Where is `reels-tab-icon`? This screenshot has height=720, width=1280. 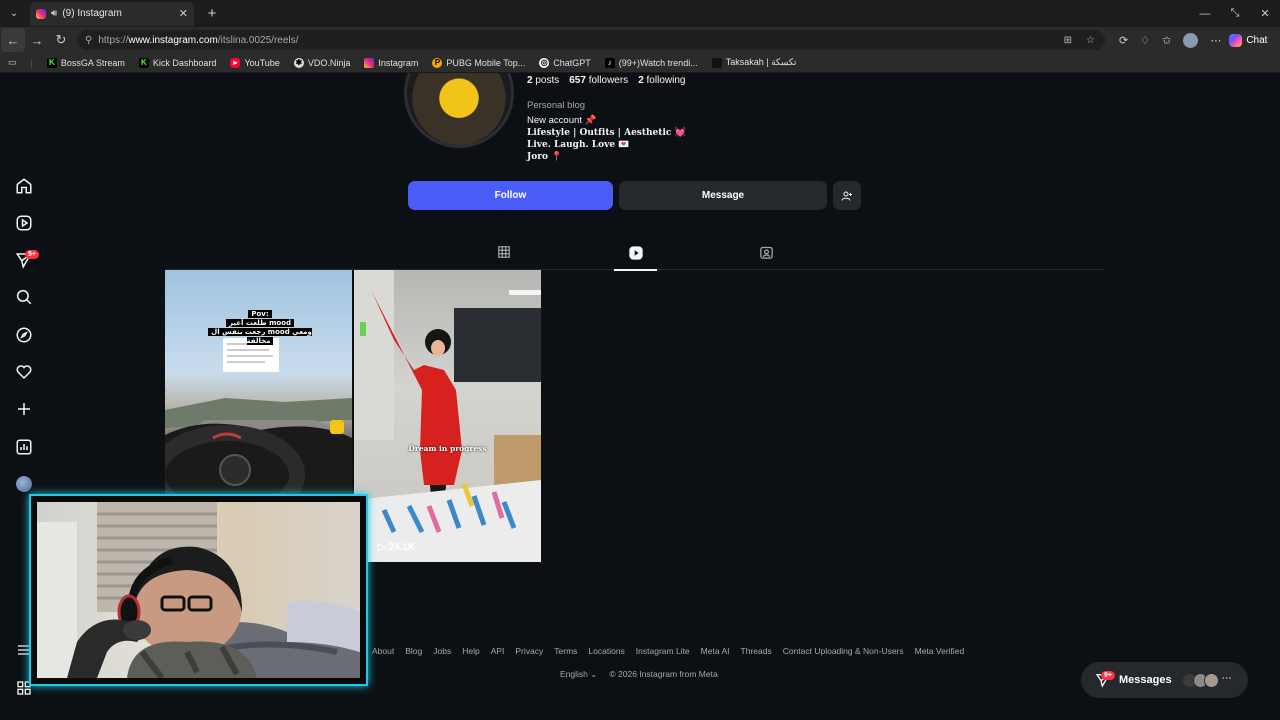
reels-tab-icon is located at coordinates (635, 253).